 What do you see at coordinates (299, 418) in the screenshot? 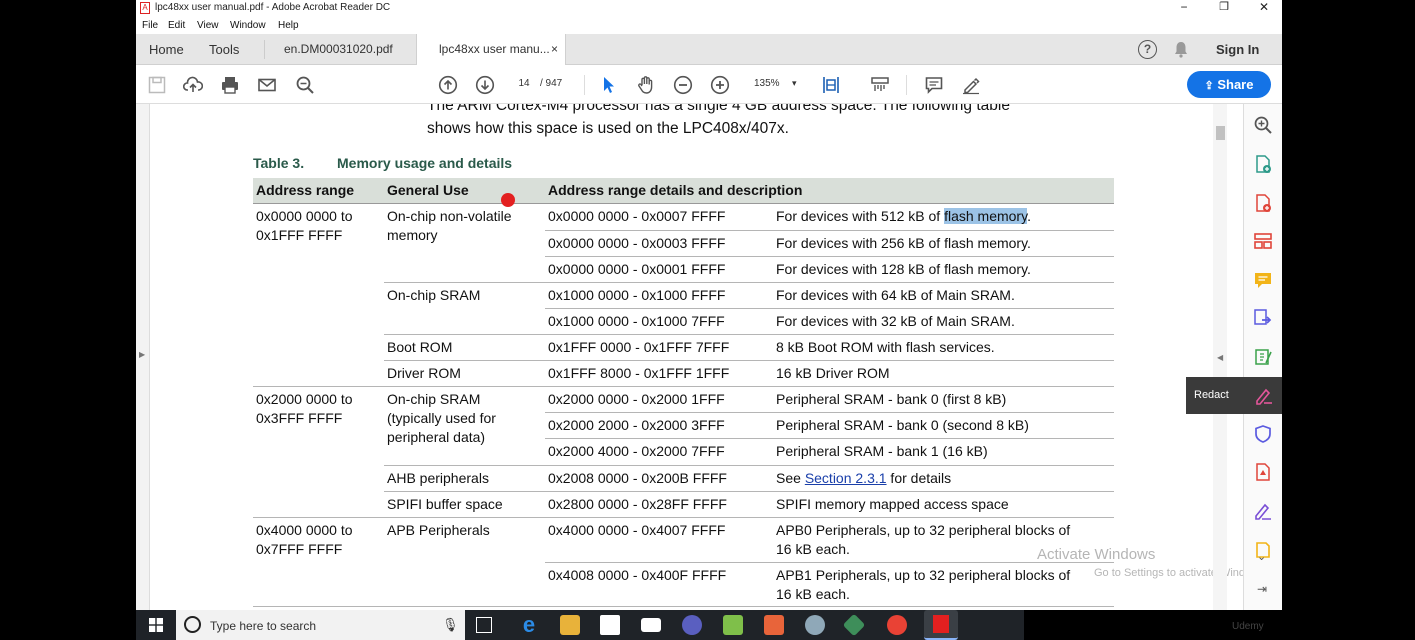
I see `address-range-line: 0x3FFF FFFF` at bounding box center [299, 418].